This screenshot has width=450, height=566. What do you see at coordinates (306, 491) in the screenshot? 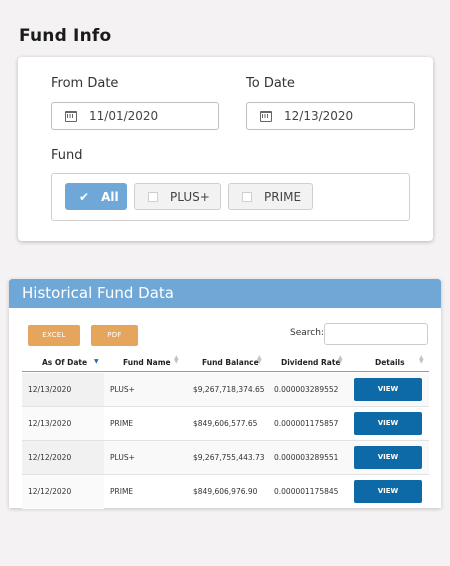
I see `cell-rate: 0.000001175845` at bounding box center [306, 491].